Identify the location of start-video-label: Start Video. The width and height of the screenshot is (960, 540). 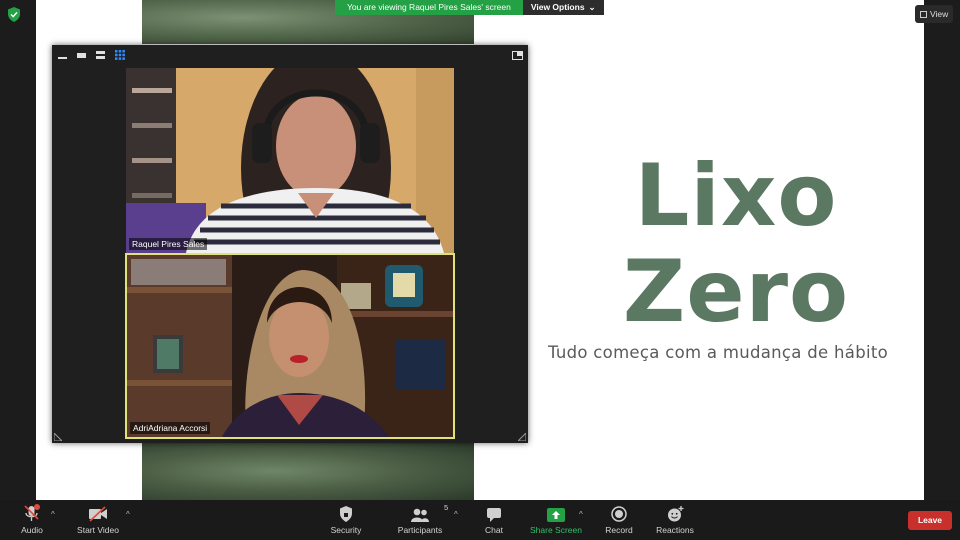
(98, 530).